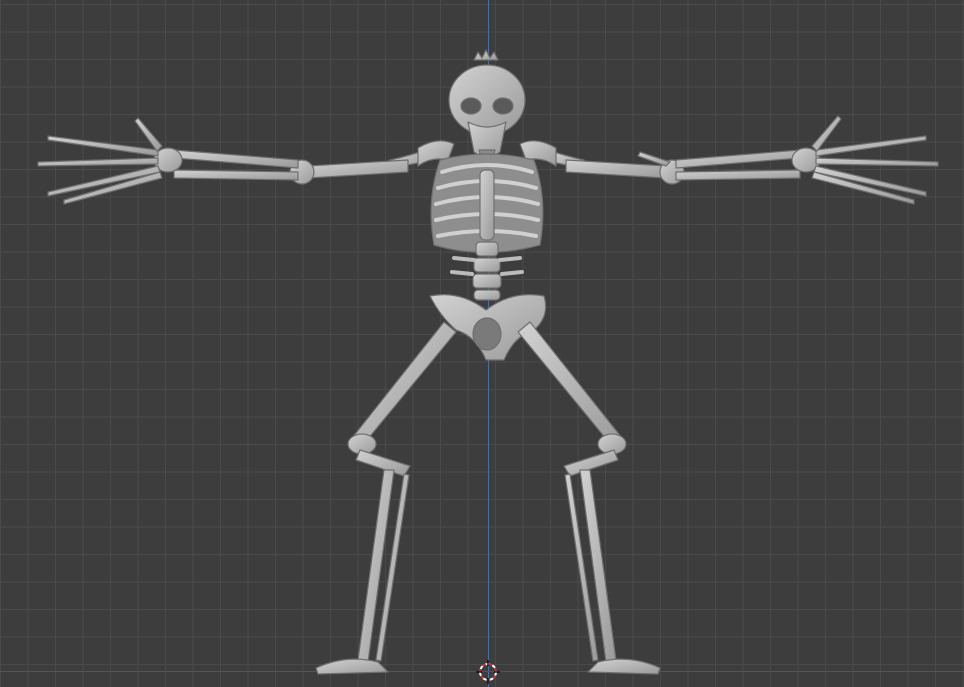 The height and width of the screenshot is (687, 964). Describe the element at coordinates (281, 166) in the screenshot. I see `left-arm` at that location.